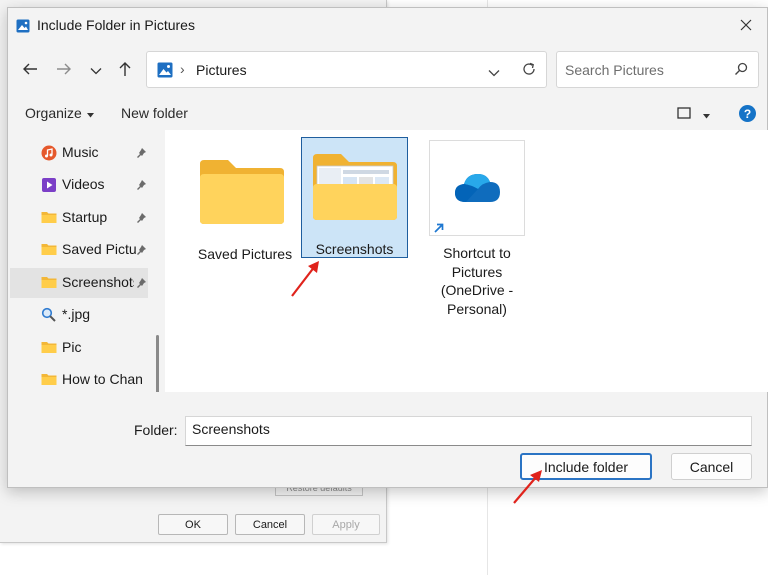 The width and height of the screenshot is (768, 575). I want to click on nav-item-pic: Pic, so click(79, 348).